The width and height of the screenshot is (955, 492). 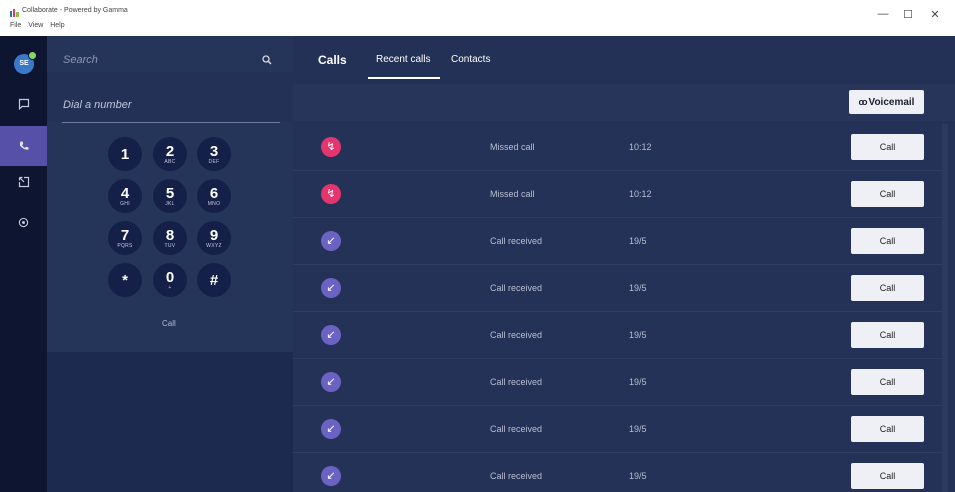 I want to click on share-icon, so click(x=23, y=182).